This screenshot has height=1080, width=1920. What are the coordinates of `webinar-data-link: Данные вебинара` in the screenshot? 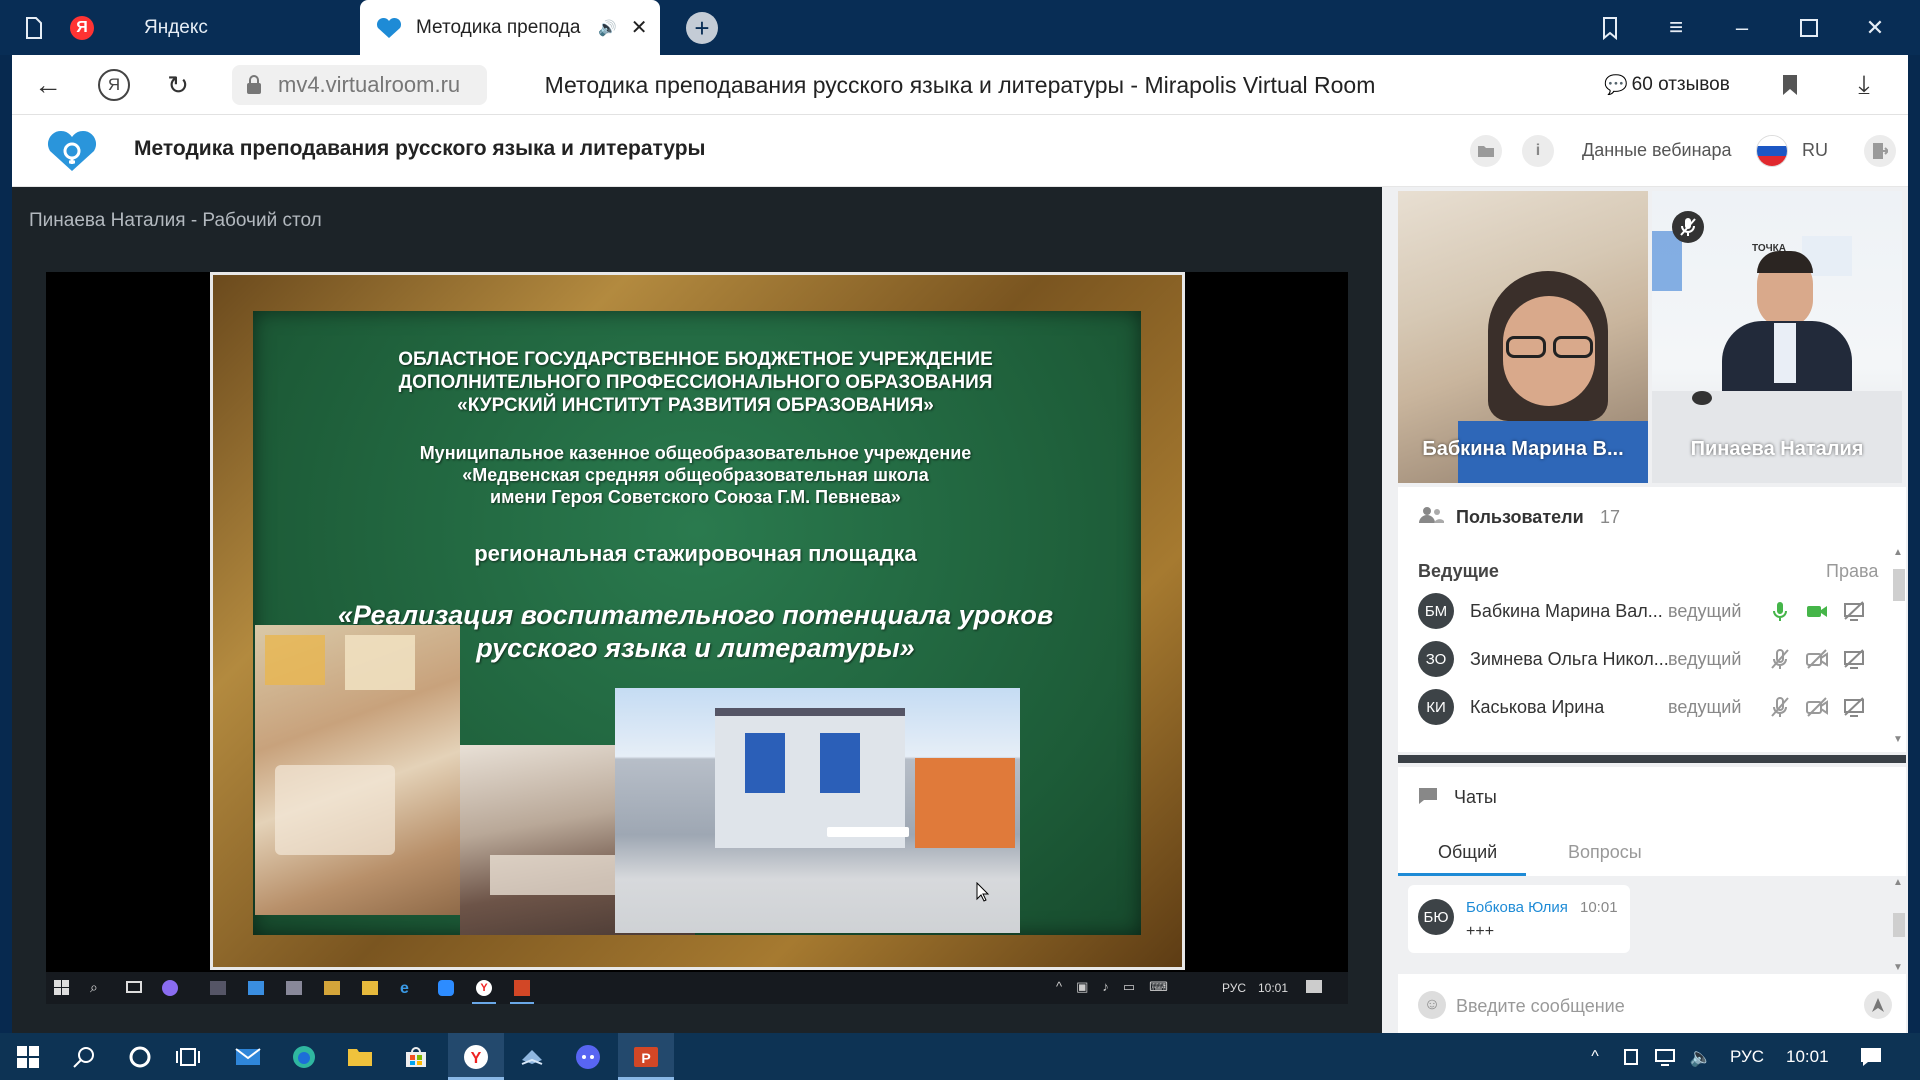 It's located at (1657, 150).